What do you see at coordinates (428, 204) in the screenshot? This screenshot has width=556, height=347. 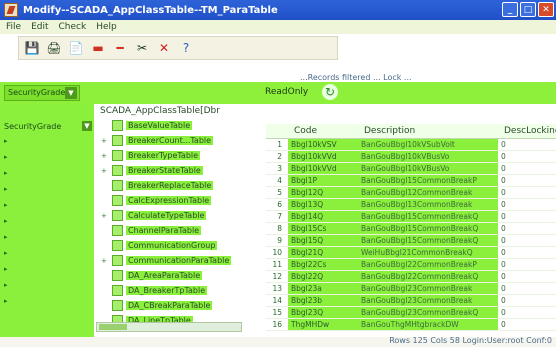 I see `description-cell: BanGouBbgl13CommonBreak` at bounding box center [428, 204].